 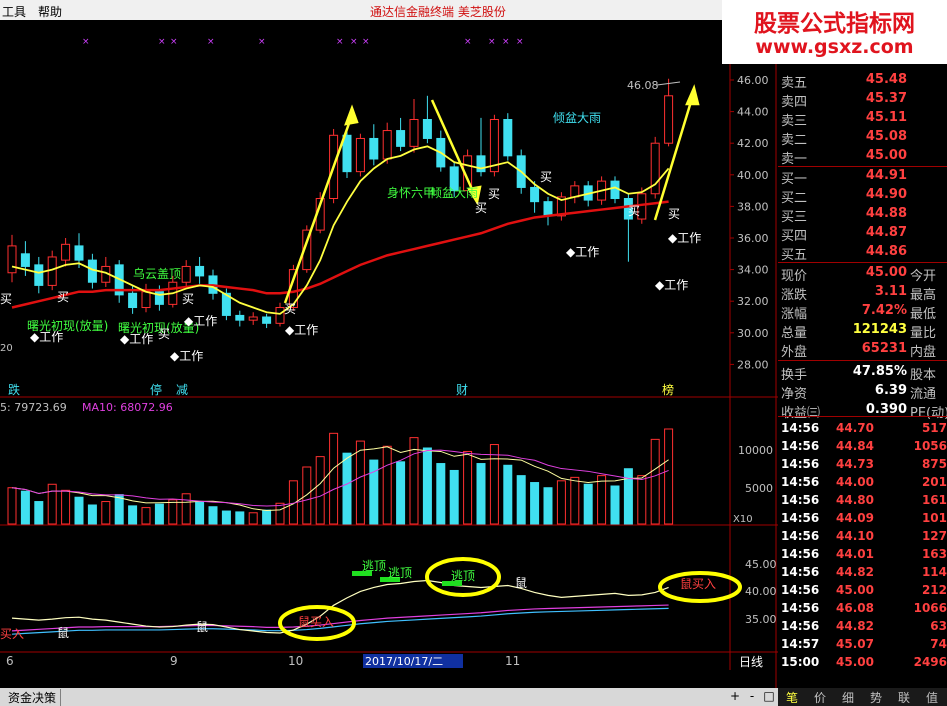 I want to click on tick-row: 14:56 44.10 127, so click(x=862, y=537).